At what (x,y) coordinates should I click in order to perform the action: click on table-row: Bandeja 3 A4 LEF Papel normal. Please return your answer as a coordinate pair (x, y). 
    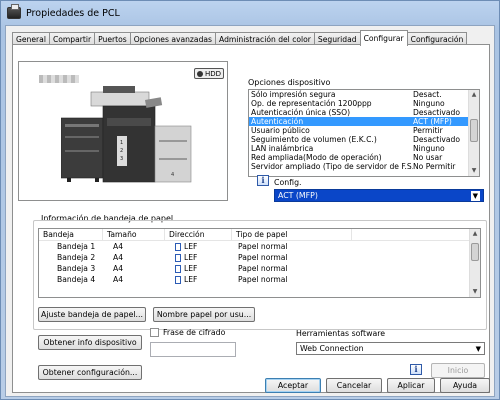
    Looking at the image, I should click on (259, 268).